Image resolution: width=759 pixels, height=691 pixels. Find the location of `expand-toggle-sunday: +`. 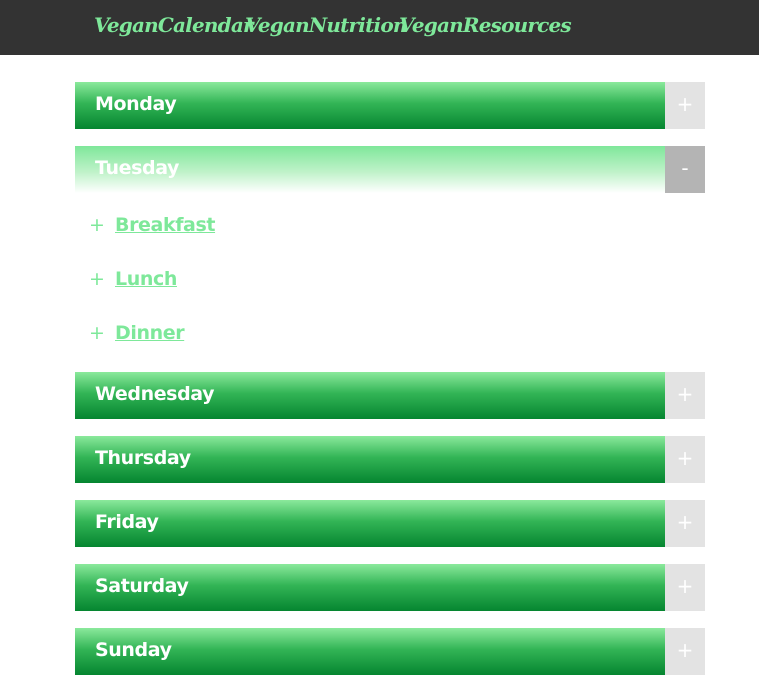

expand-toggle-sunday: + is located at coordinates (685, 651).